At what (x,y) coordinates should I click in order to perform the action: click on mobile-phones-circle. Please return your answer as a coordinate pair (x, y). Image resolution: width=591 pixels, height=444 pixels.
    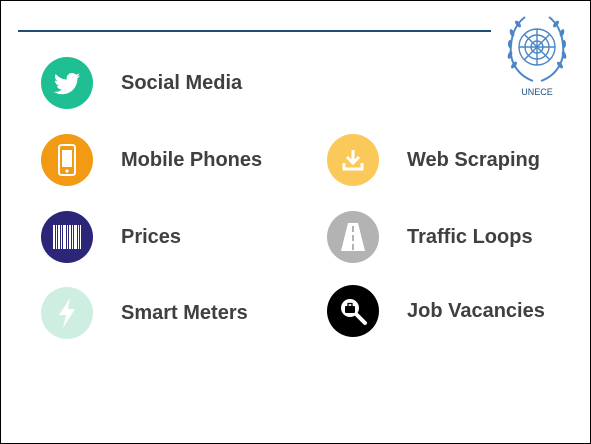
    Looking at the image, I should click on (67, 160).